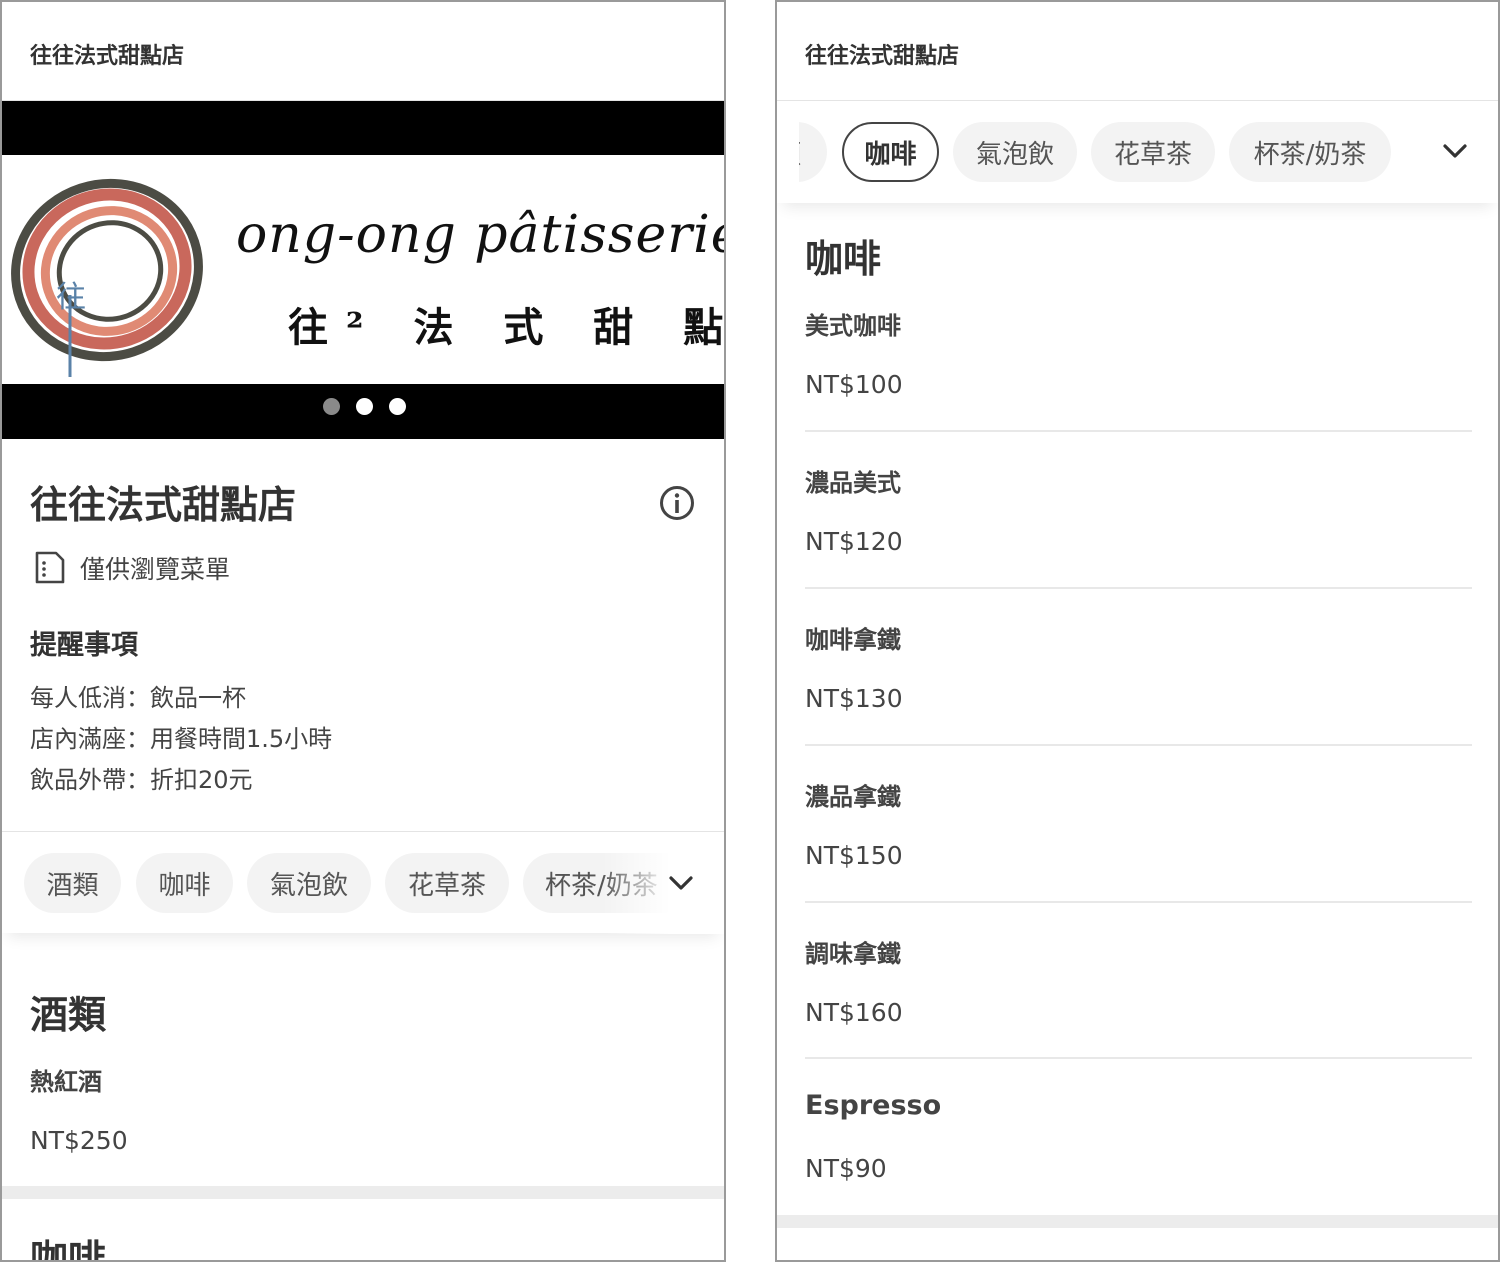  Describe the element at coordinates (663, 883) in the screenshot. I see `chip-fade-overlay` at that location.